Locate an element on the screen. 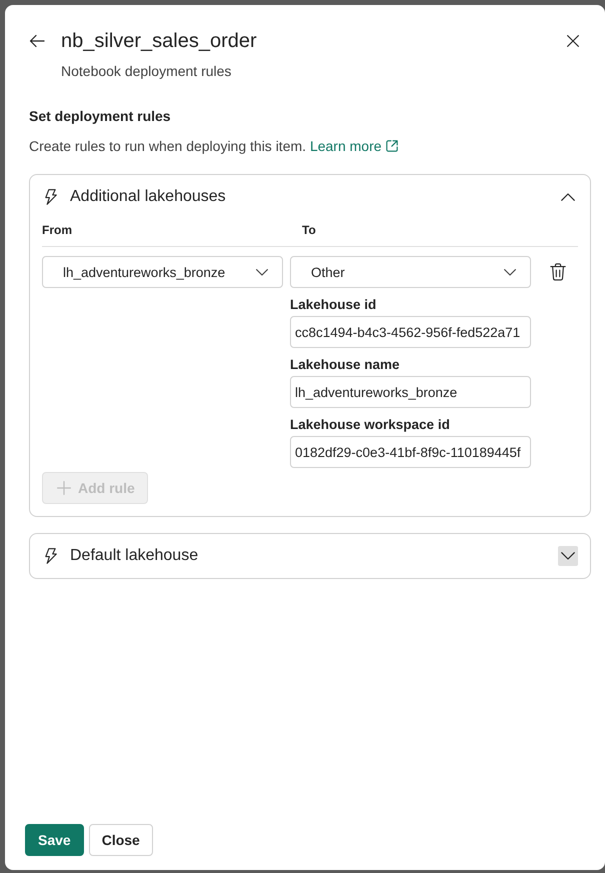  section-heading: Set deployment rules is located at coordinates (100, 116).